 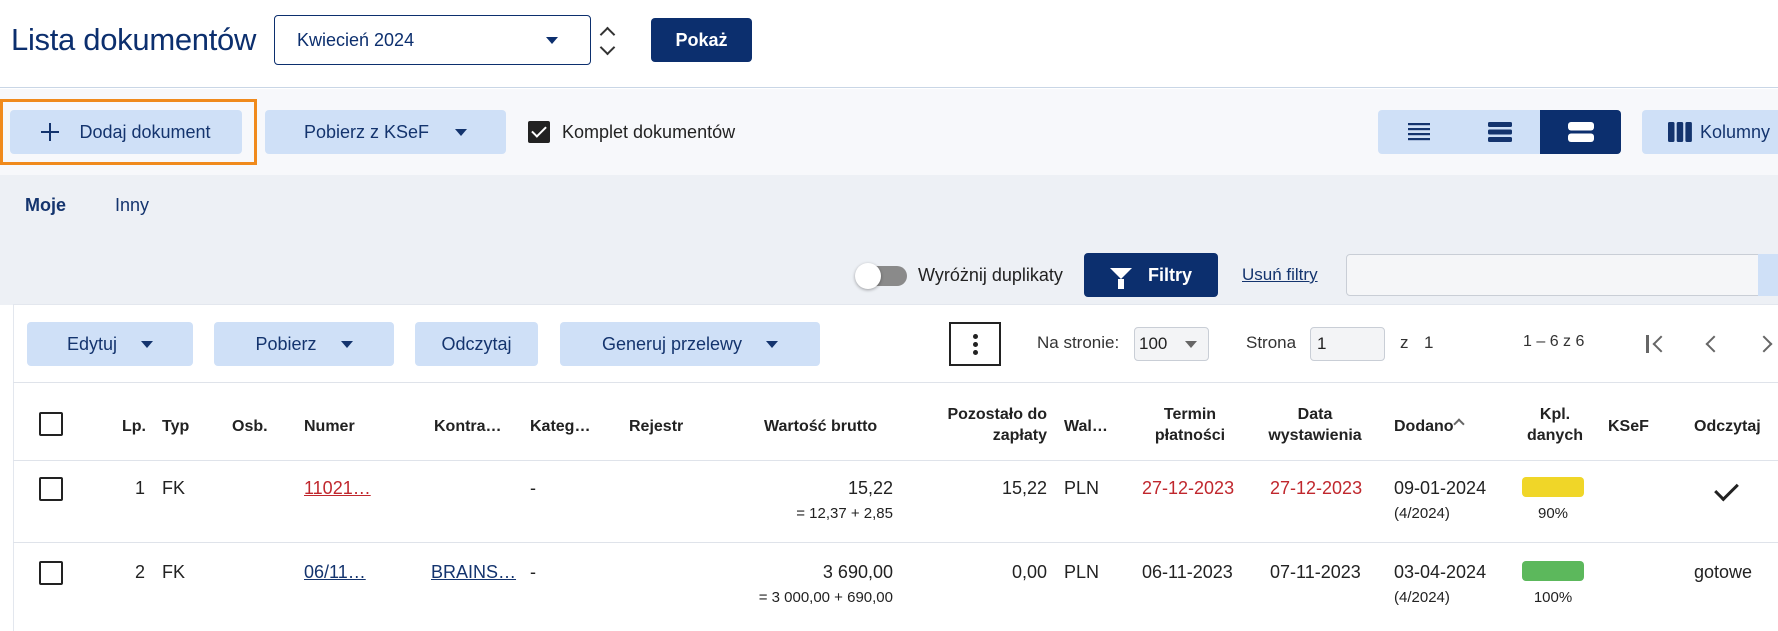 I want to click on density-large-button, so click(x=1580, y=132).